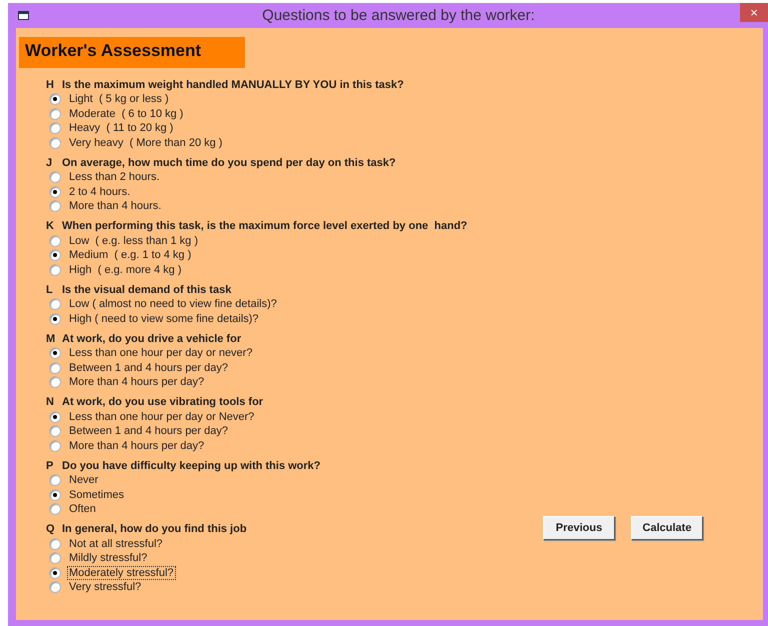 This screenshot has width=768, height=626. I want to click on form-heading: Worker's Assessment, so click(132, 52).